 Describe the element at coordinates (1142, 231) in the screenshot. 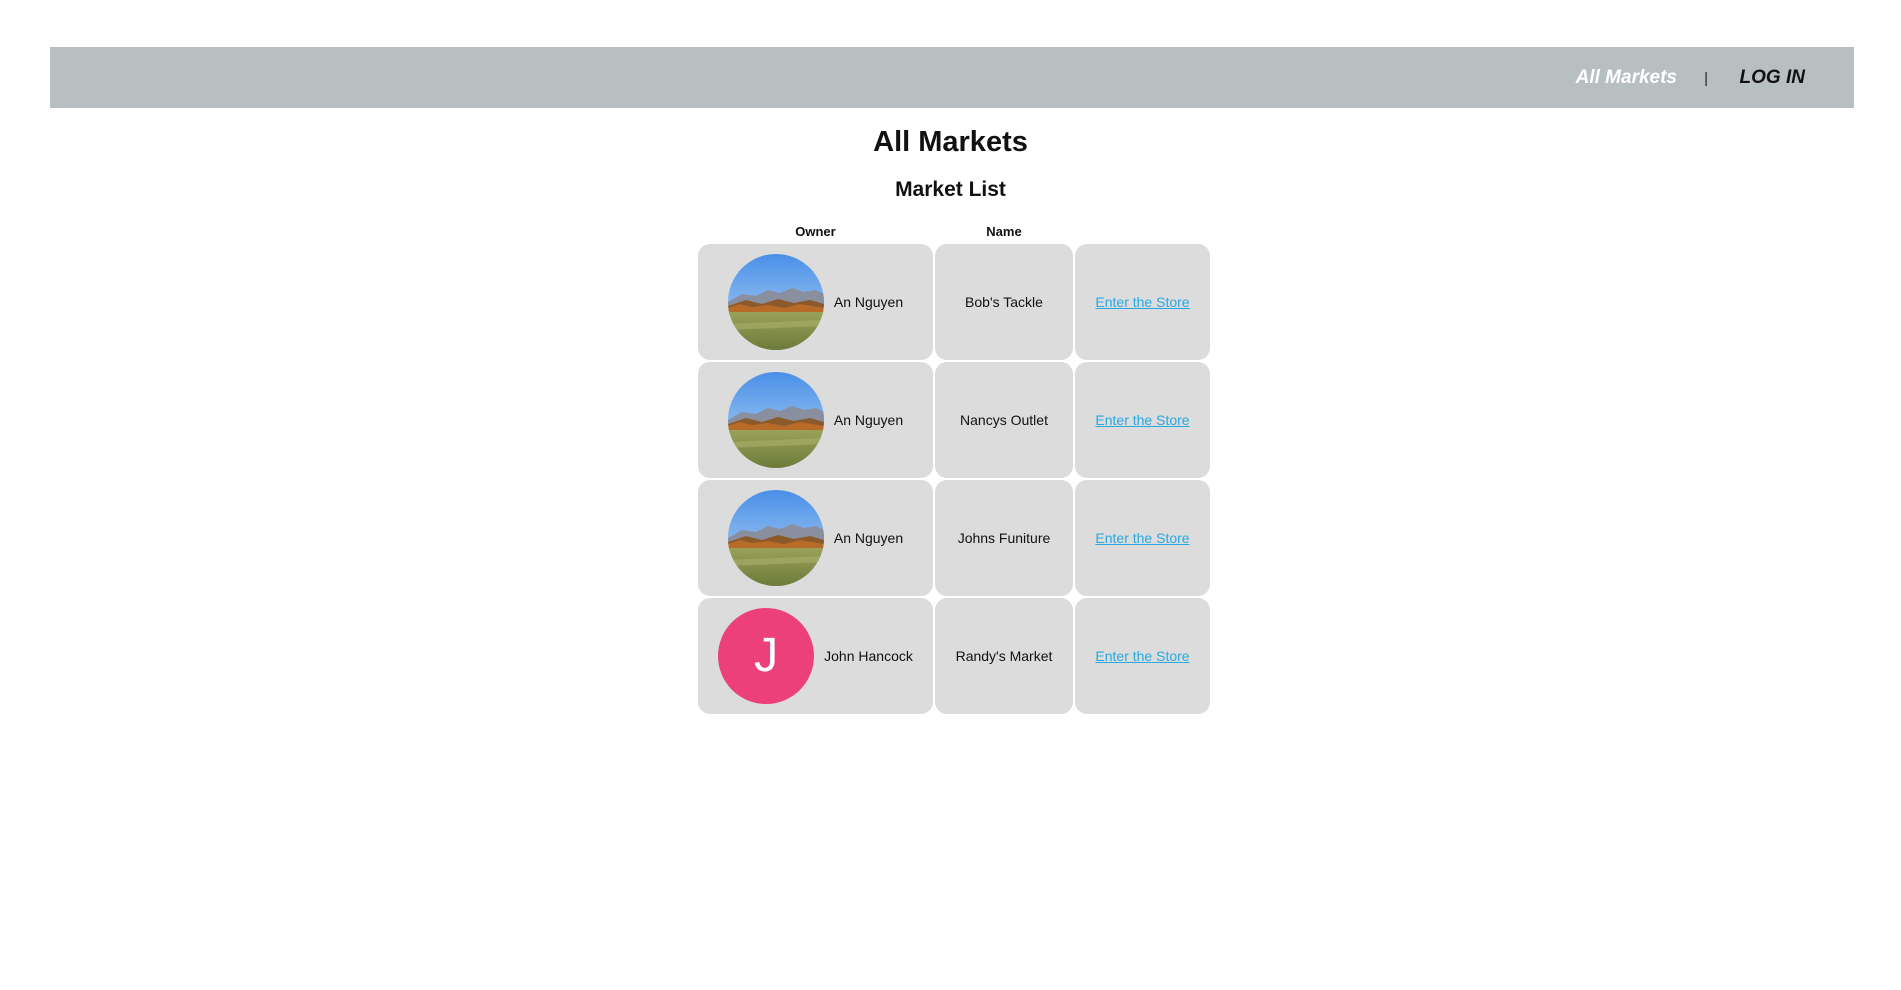

I see `link-column-header` at that location.